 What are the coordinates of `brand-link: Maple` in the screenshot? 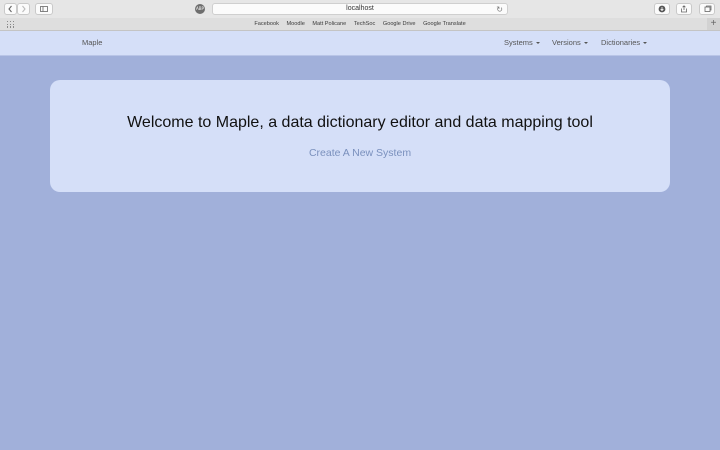 It's located at (92, 43).